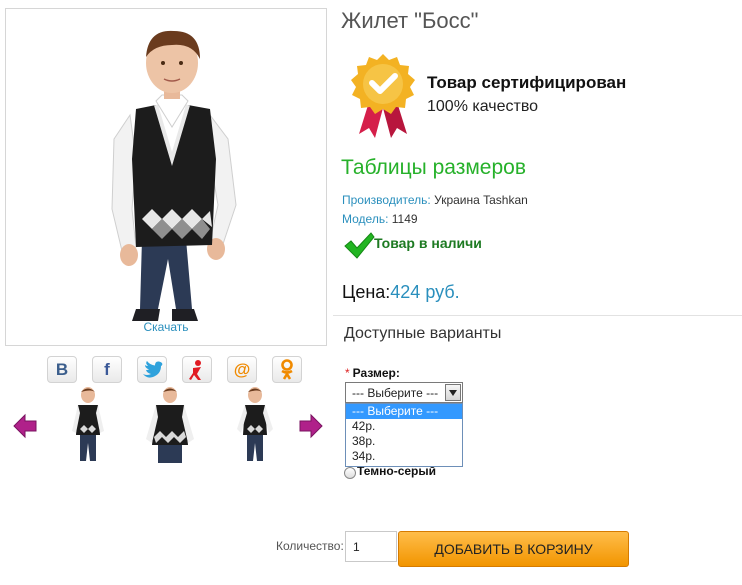 This screenshot has width=742, height=585. I want to click on share-buttons: В f @, so click(177, 370).